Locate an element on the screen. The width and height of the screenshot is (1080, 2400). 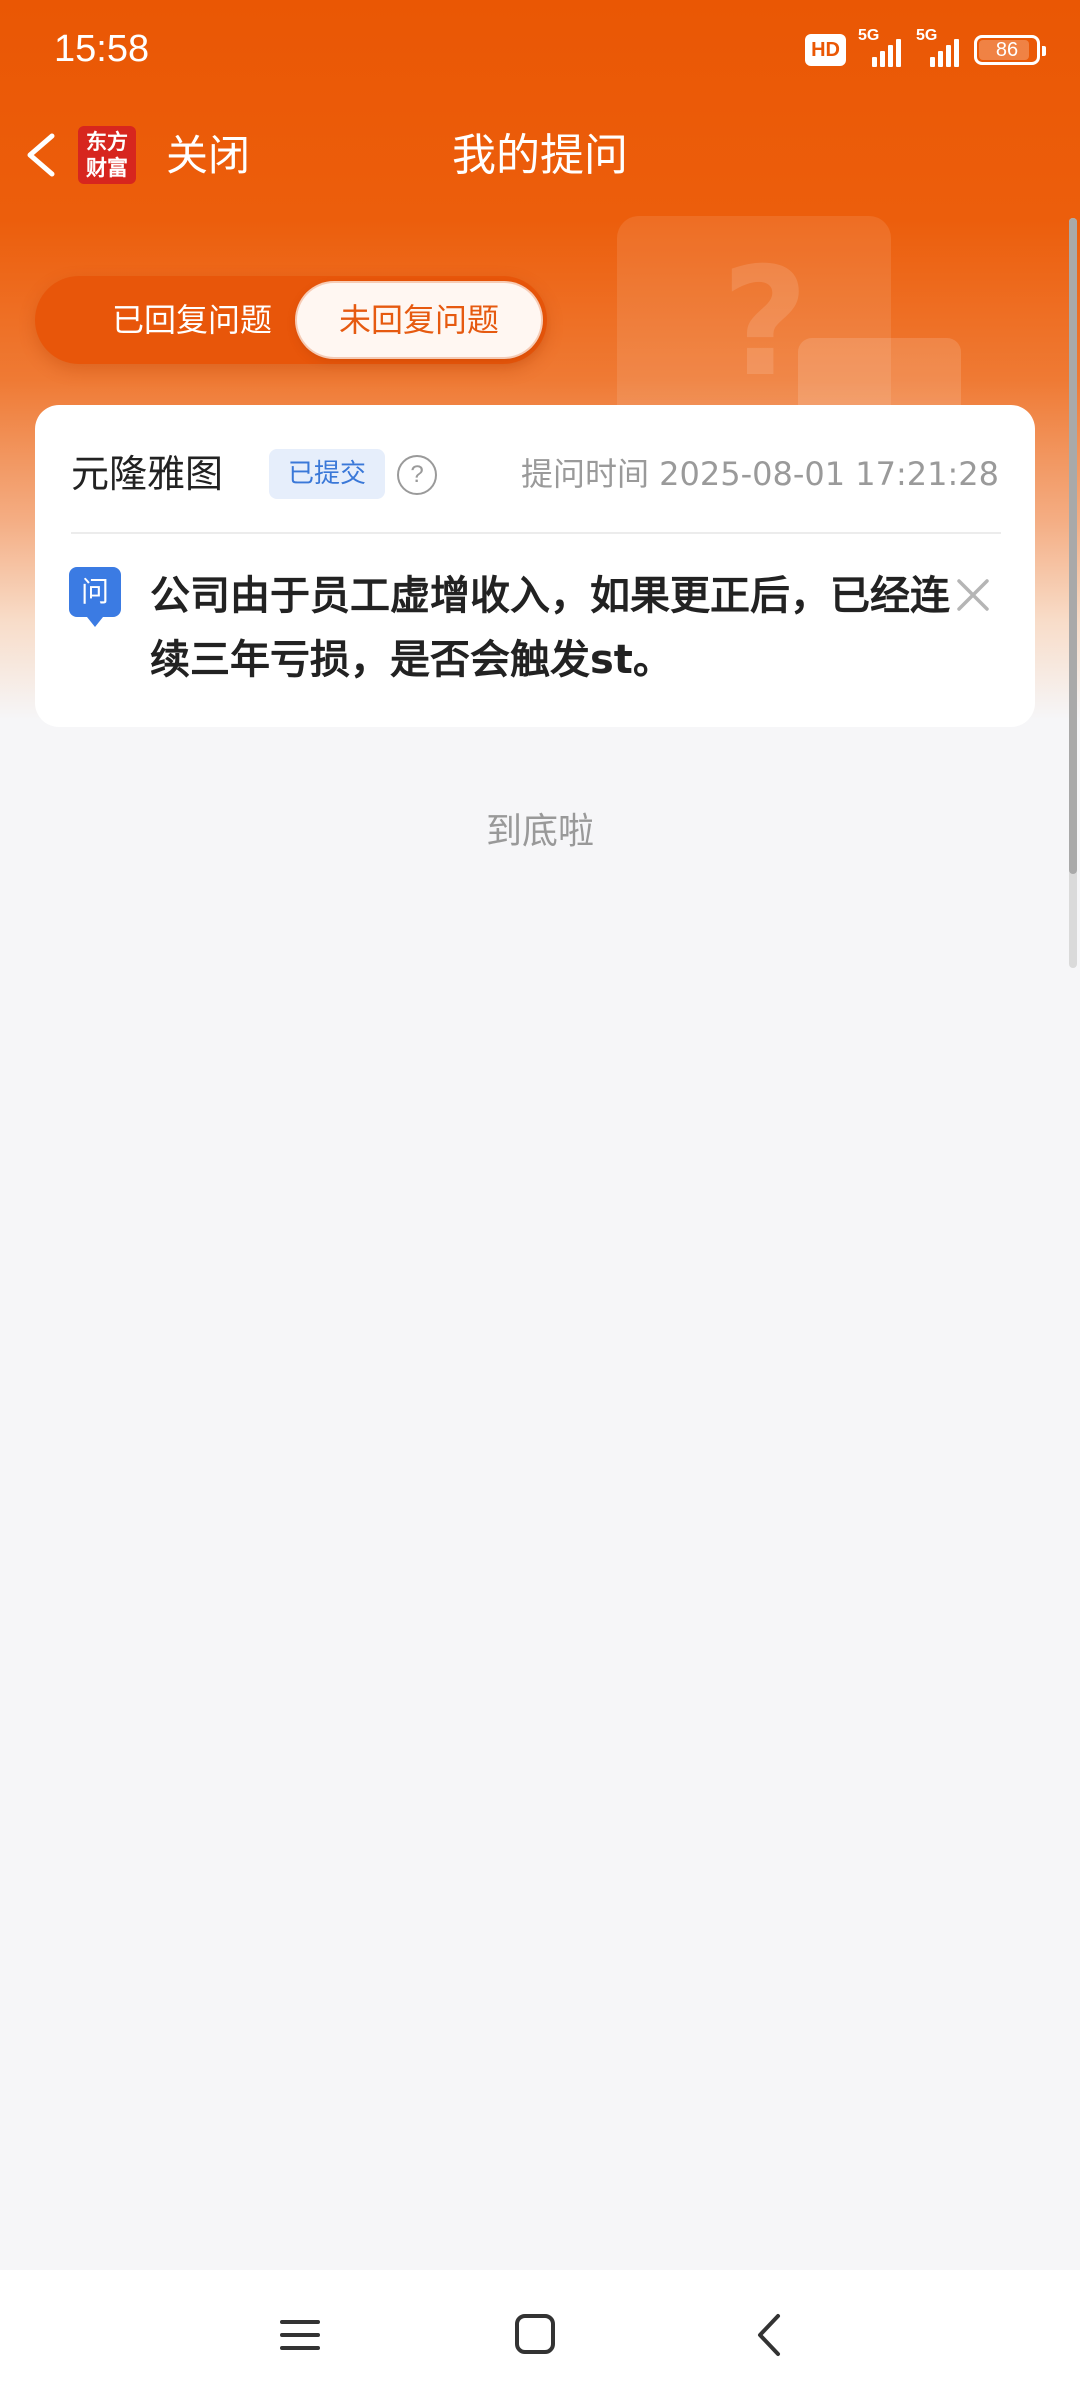
battery-level: 86 is located at coordinates (1007, 49).